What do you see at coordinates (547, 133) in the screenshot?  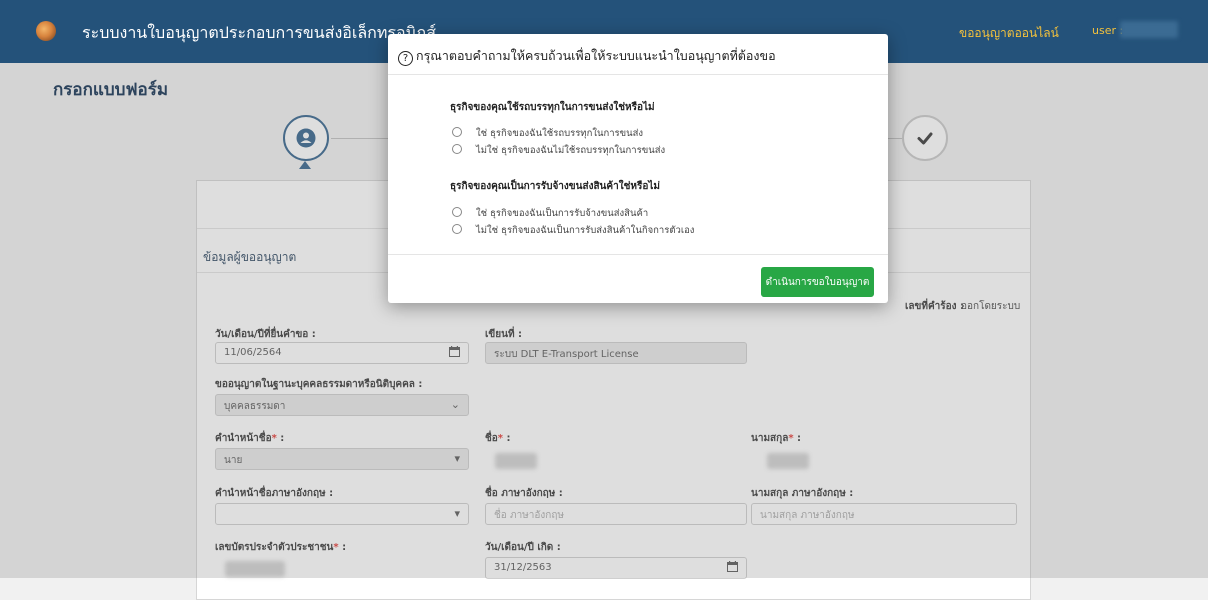 I see `question-1-option-yes: ใช่ ธุรกิจของฉันใช้รถบรรทุกในการขนส่ง` at bounding box center [547, 133].